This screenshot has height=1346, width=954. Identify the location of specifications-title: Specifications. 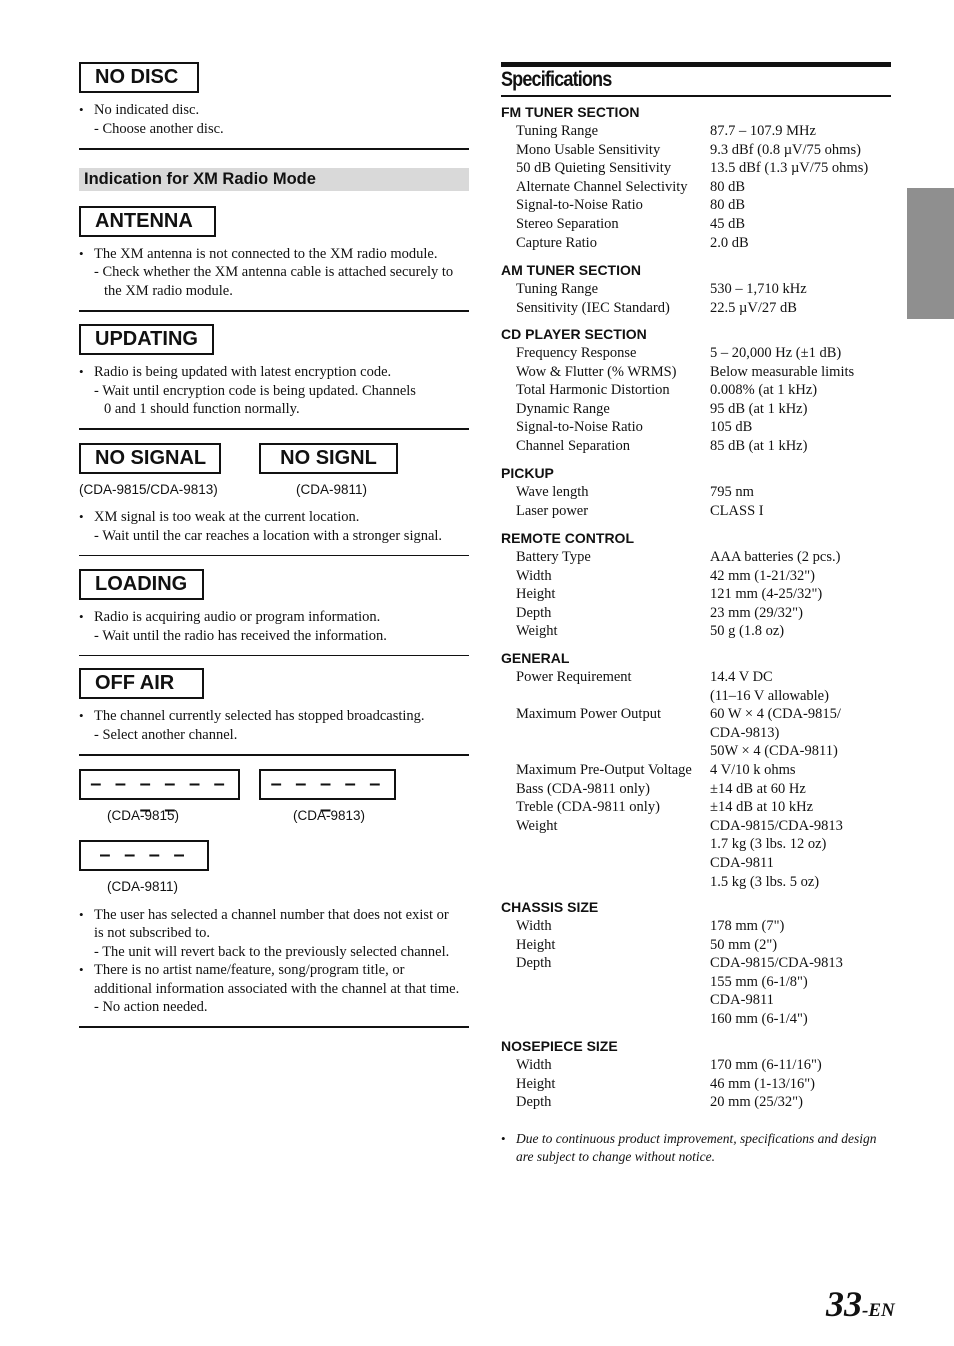
(556, 79).